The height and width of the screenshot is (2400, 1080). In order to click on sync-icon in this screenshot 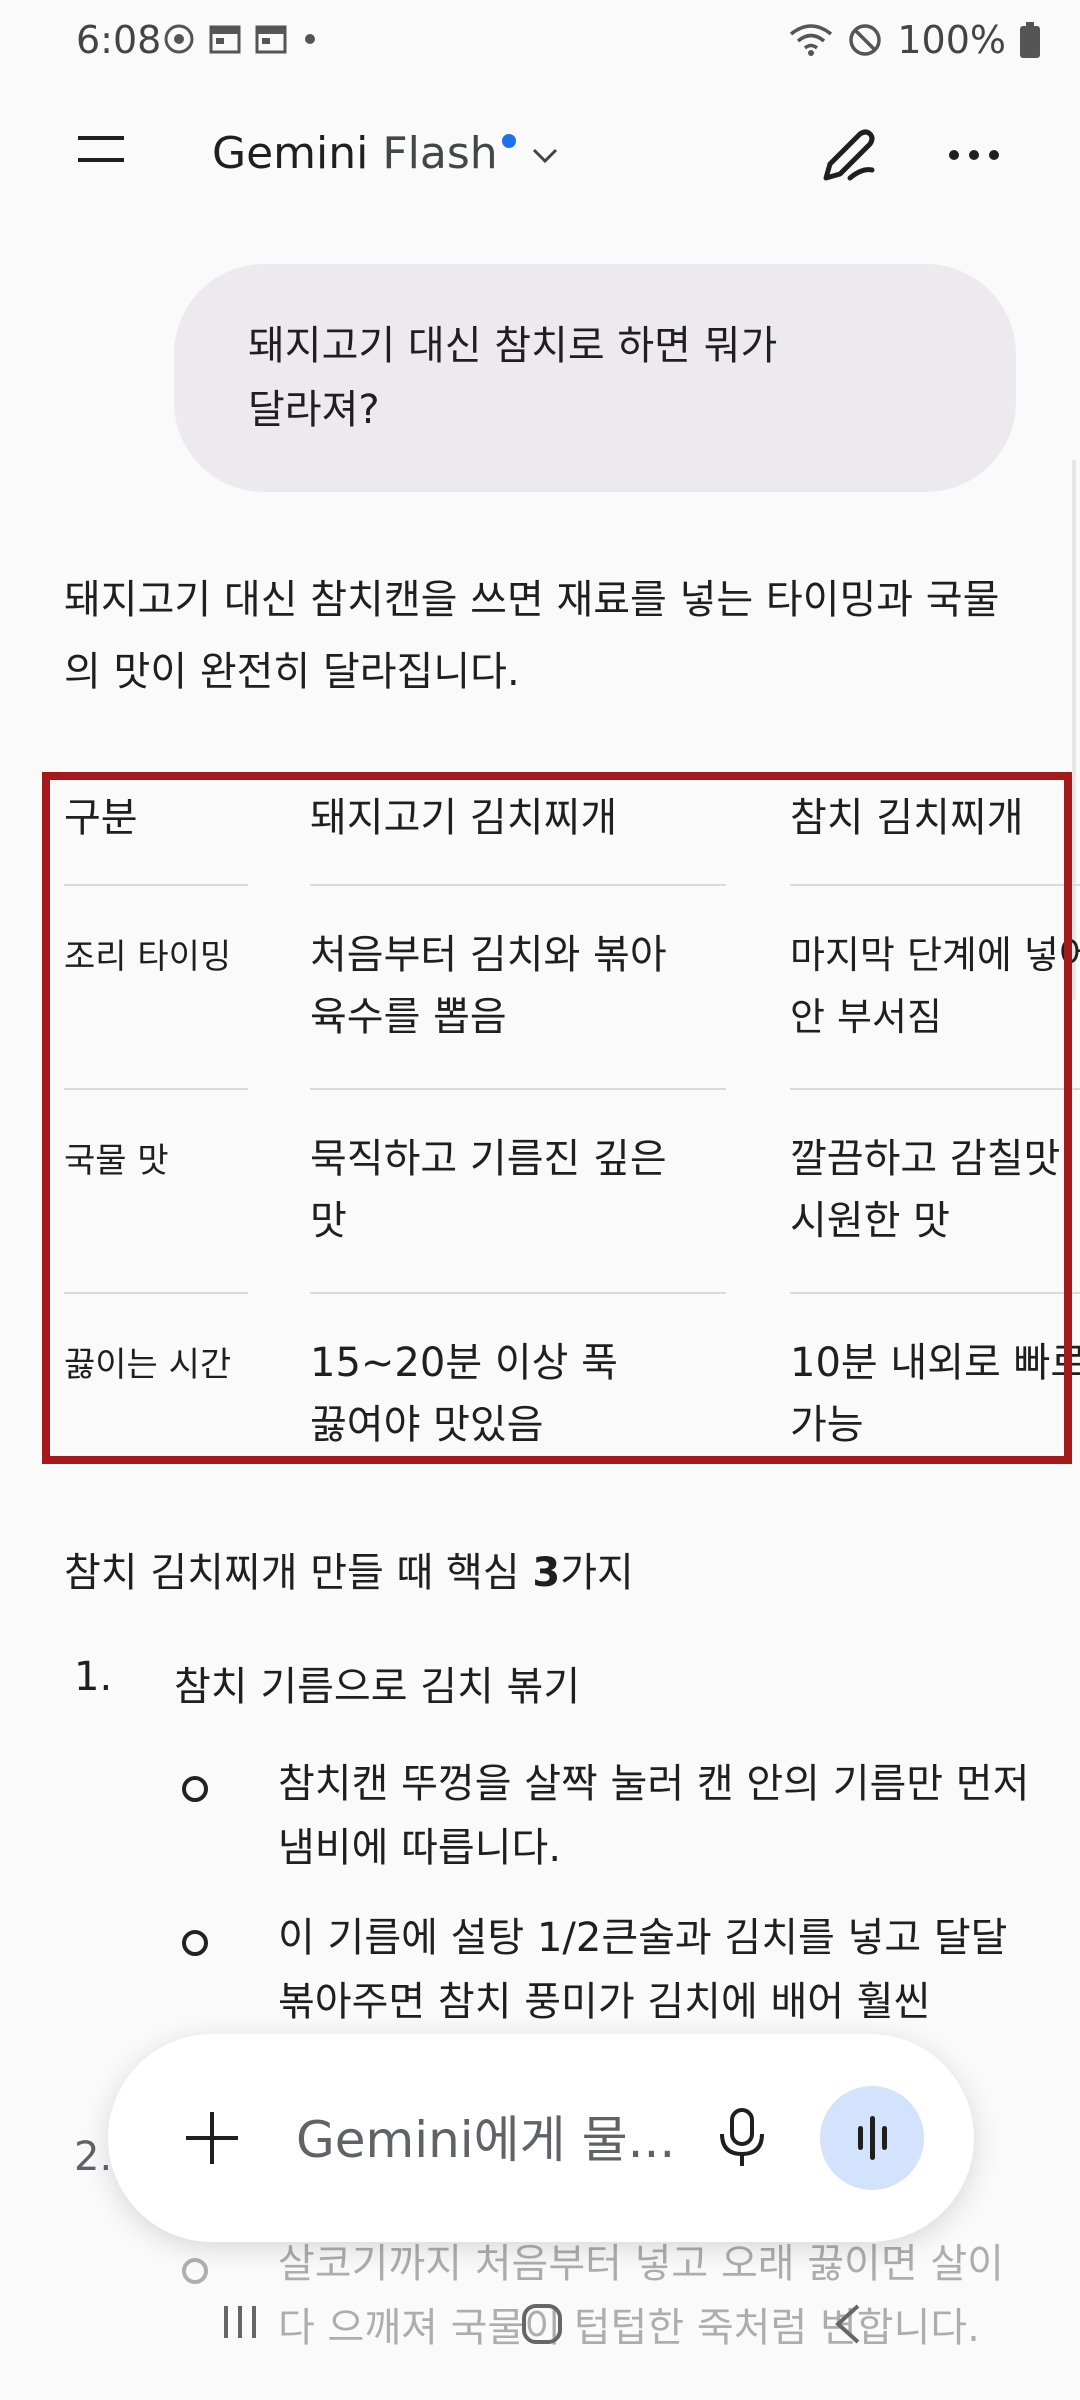, I will do `click(179, 39)`.